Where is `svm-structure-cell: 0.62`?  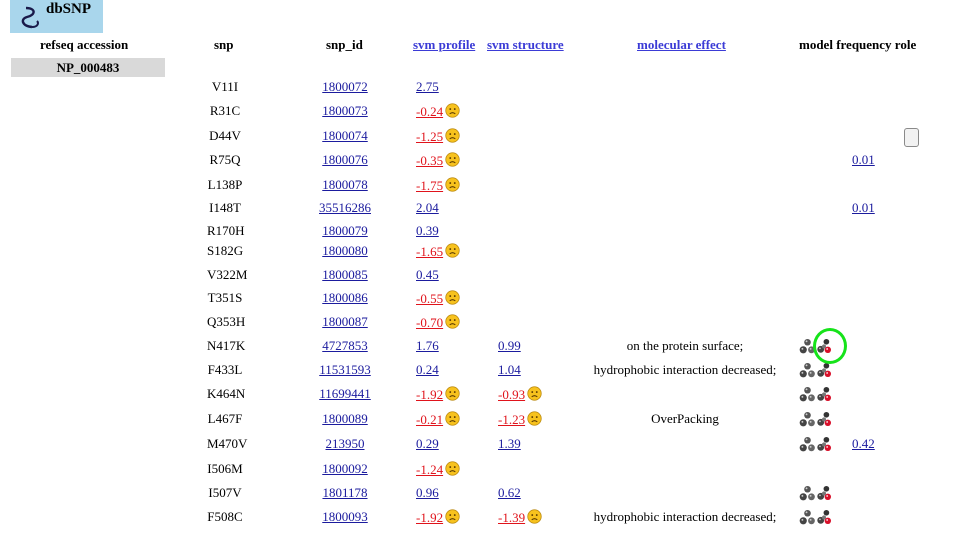 svm-structure-cell: 0.62 is located at coordinates (509, 493).